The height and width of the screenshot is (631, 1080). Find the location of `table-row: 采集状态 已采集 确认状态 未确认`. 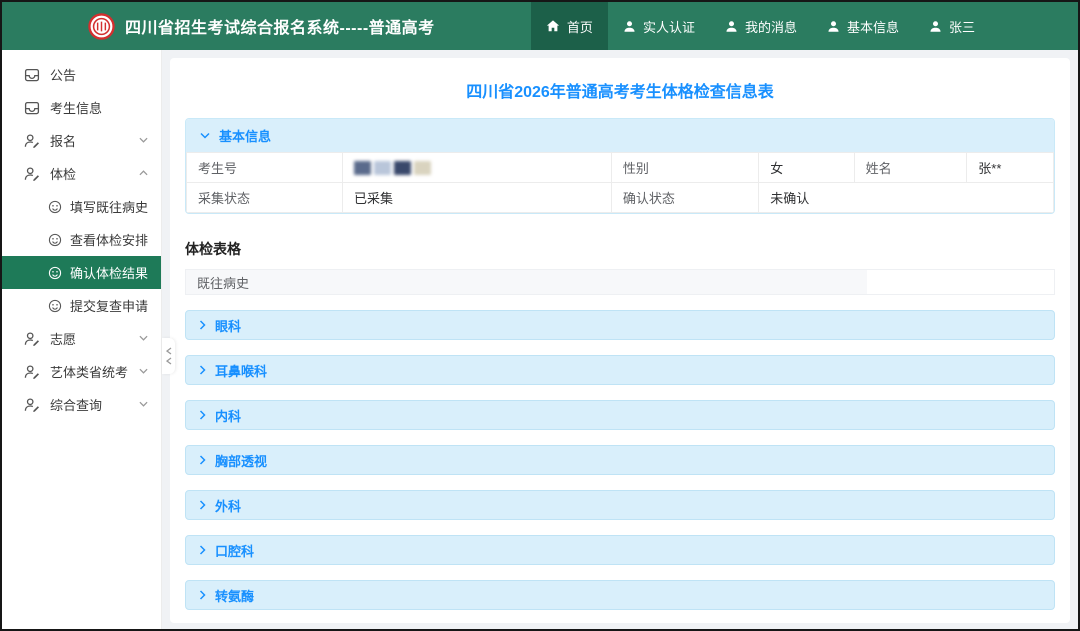

table-row: 采集状态 已采集 确认状态 未确认 is located at coordinates (620, 197).